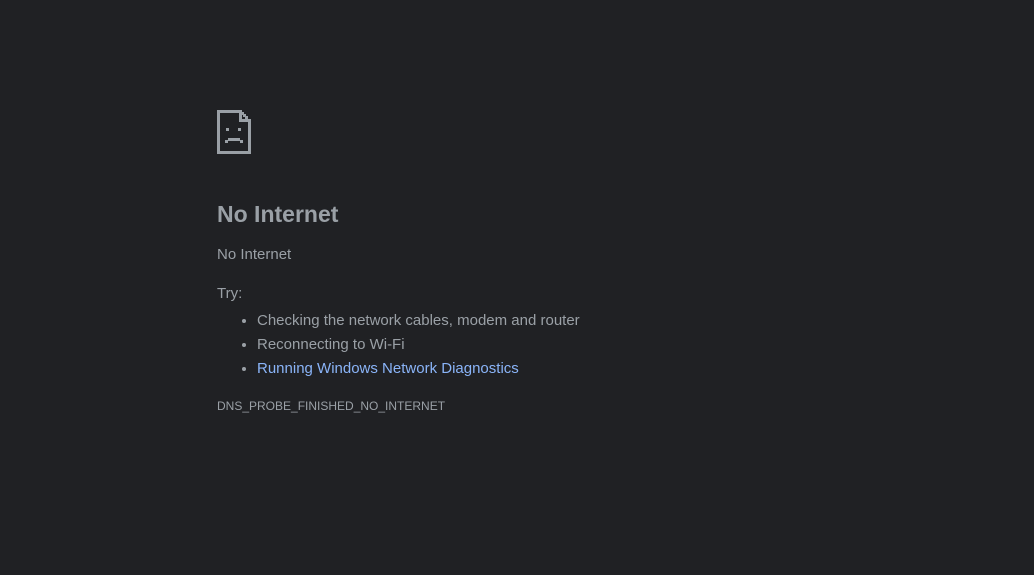 This screenshot has width=1034, height=575. I want to click on error-code: DNS_PROBE_FINISHED_NO_INTERNET, so click(331, 406).